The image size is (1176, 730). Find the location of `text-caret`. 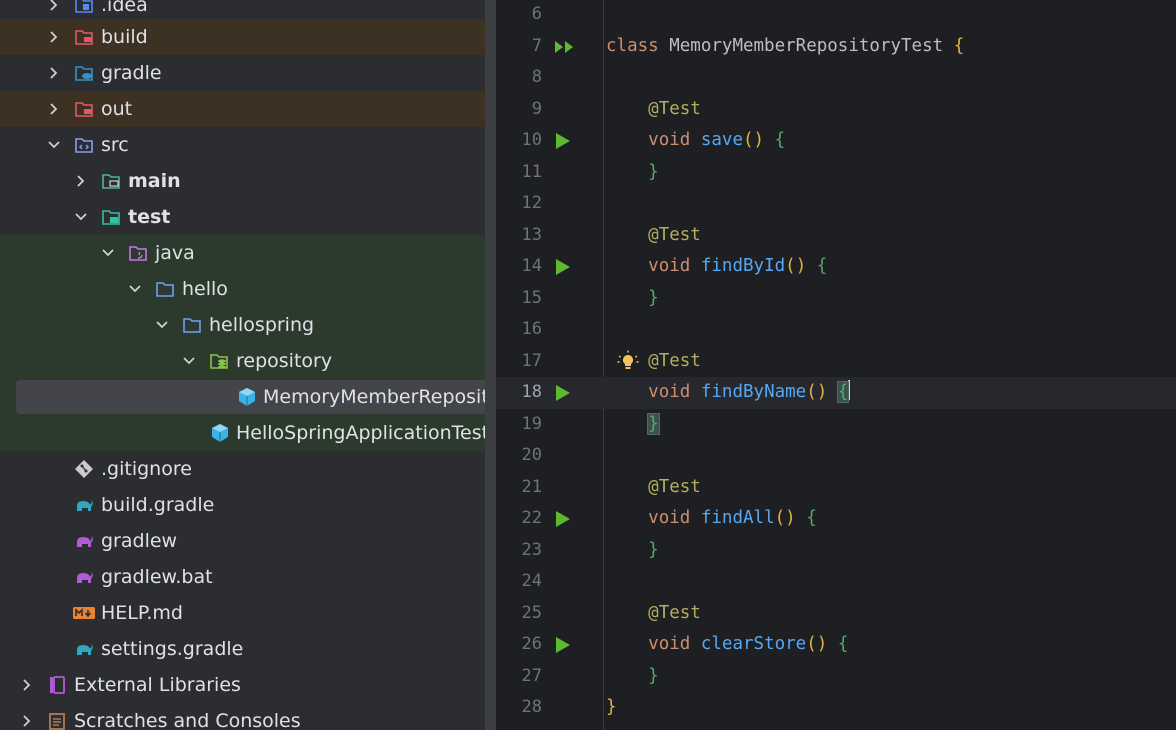

text-caret is located at coordinates (849, 390).